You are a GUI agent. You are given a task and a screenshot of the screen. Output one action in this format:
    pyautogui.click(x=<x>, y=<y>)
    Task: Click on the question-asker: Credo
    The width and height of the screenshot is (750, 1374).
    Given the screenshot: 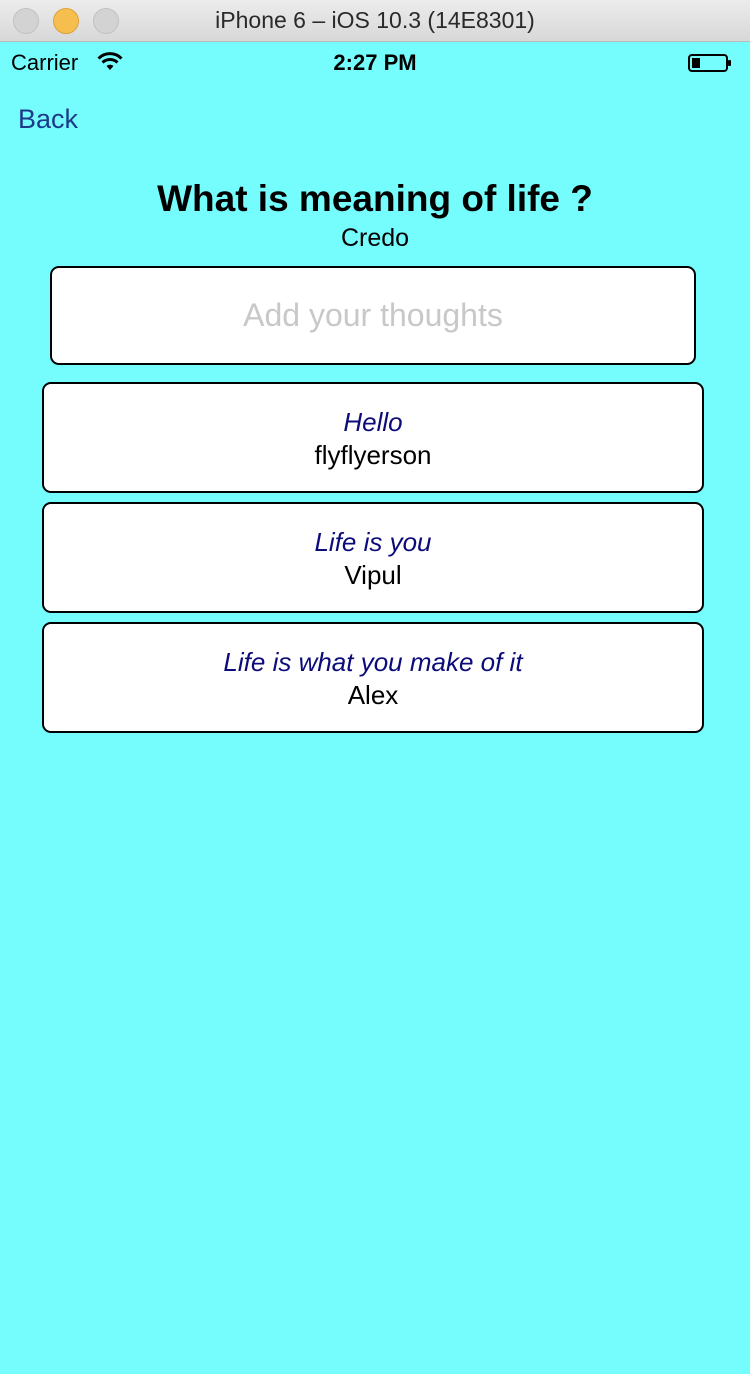 What is the action you would take?
    pyautogui.click(x=375, y=238)
    